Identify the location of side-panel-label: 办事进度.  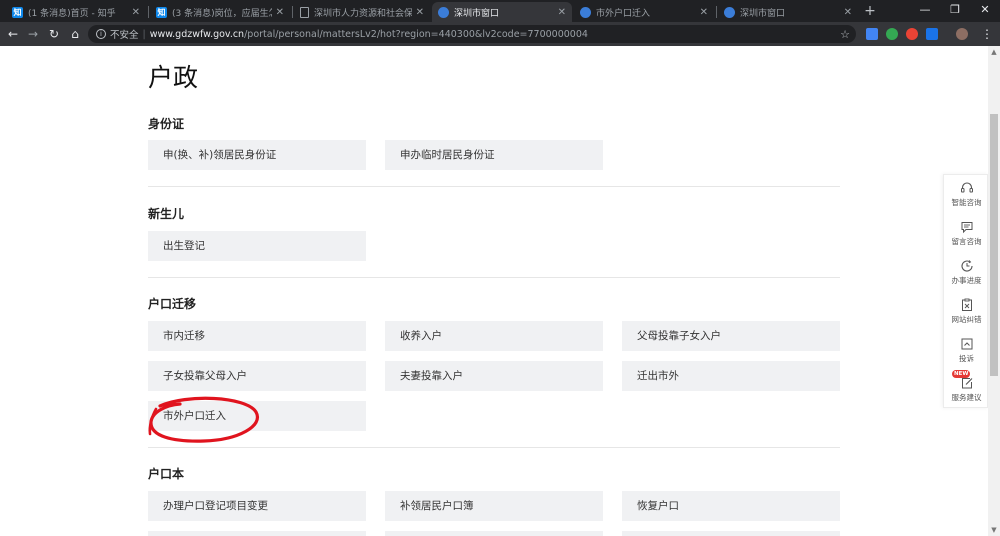
(966, 280).